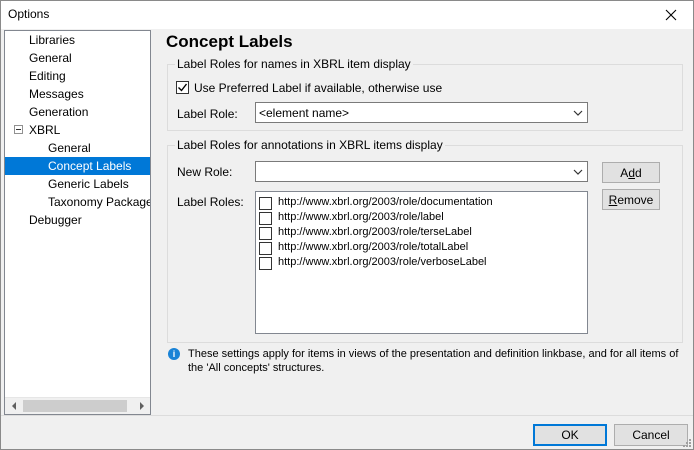 This screenshot has height=450, width=694. What do you see at coordinates (347, 432) in the screenshot?
I see `dialog-footer: OK Cancel` at bounding box center [347, 432].